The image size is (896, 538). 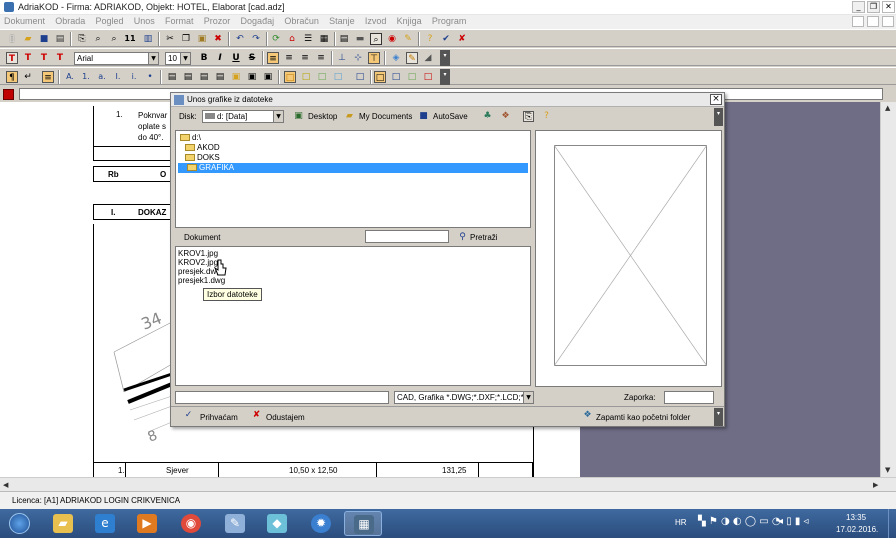 What do you see at coordinates (8, 94) in the screenshot?
I see `red-square-icon` at bounding box center [8, 94].